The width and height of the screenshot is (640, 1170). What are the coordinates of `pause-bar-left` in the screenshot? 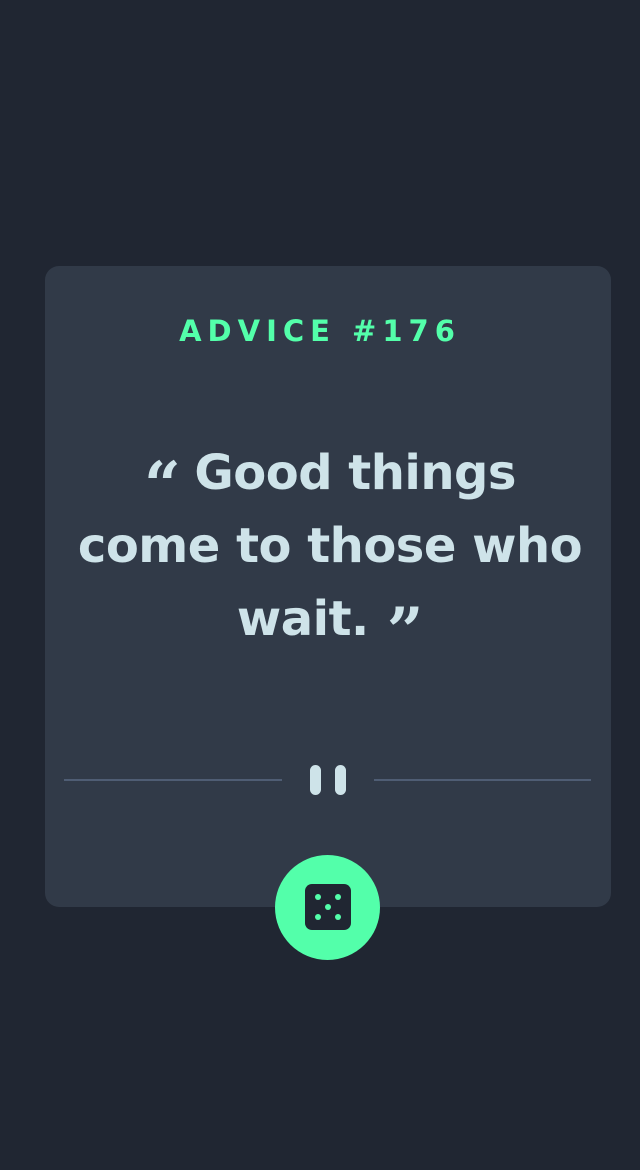 It's located at (315, 780).